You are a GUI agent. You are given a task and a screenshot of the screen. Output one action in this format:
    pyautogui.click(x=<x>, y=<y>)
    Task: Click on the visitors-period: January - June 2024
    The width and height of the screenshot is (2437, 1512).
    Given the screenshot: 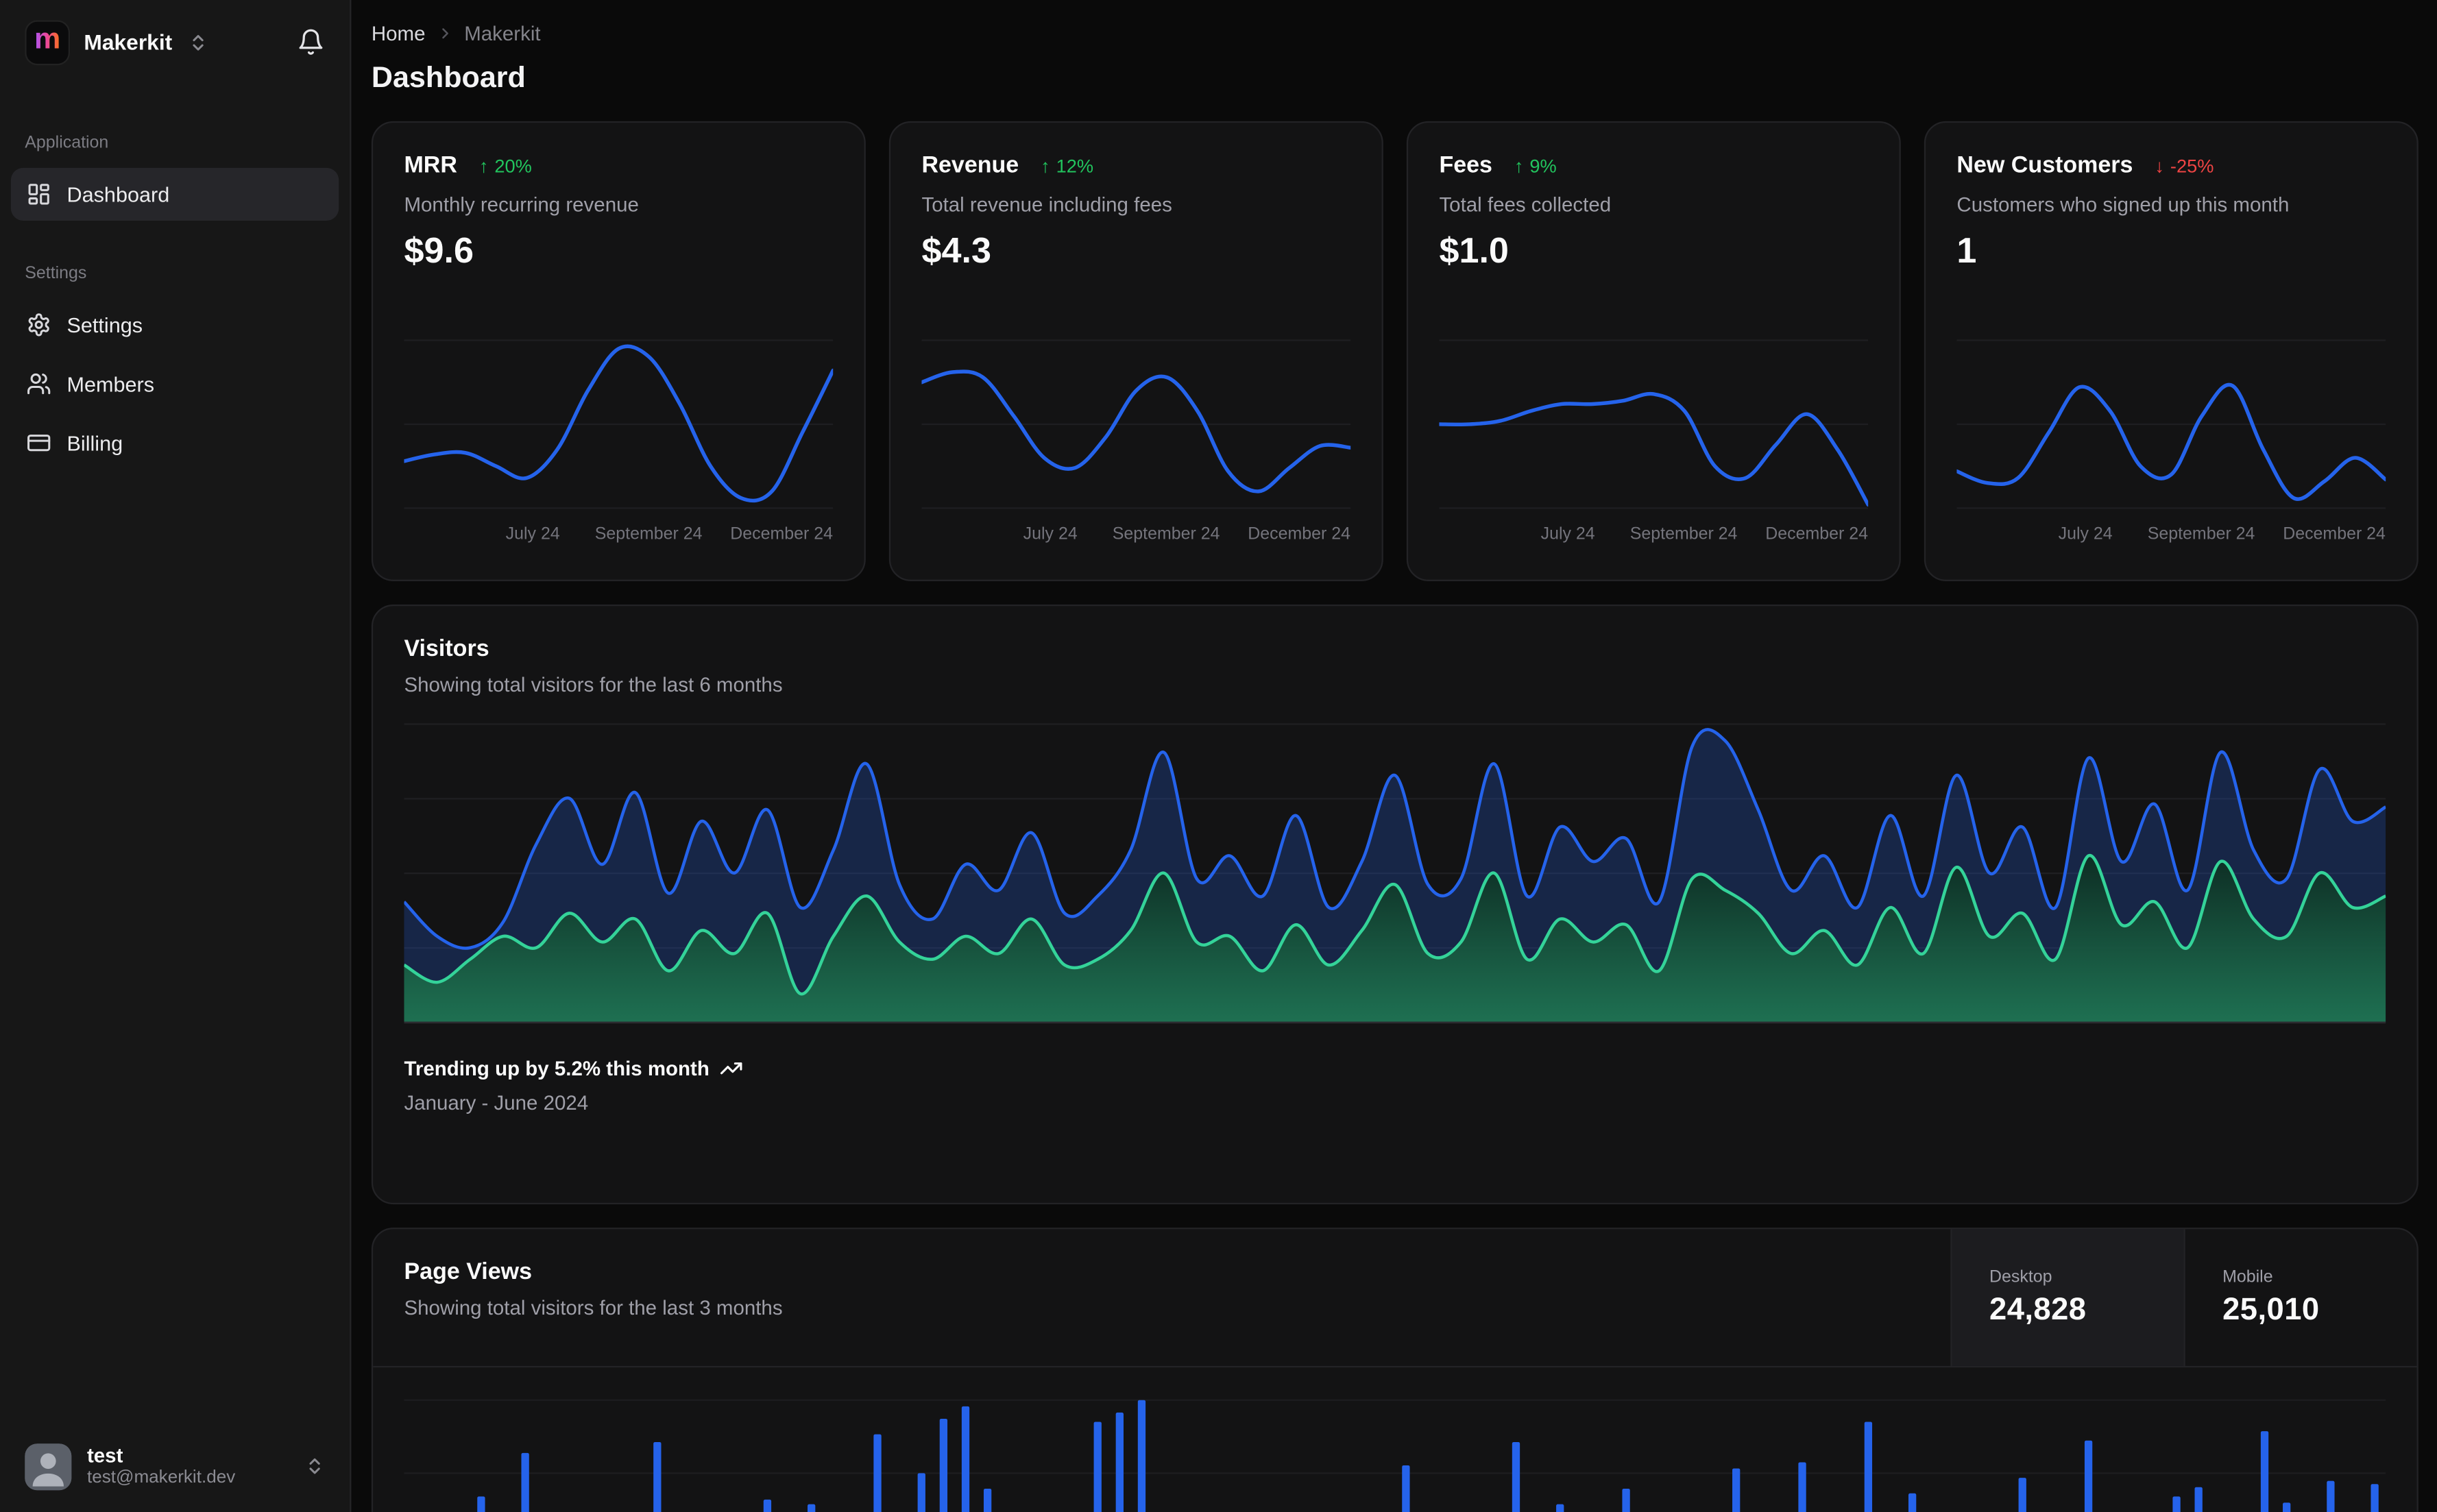 What is the action you would take?
    pyautogui.click(x=496, y=1102)
    